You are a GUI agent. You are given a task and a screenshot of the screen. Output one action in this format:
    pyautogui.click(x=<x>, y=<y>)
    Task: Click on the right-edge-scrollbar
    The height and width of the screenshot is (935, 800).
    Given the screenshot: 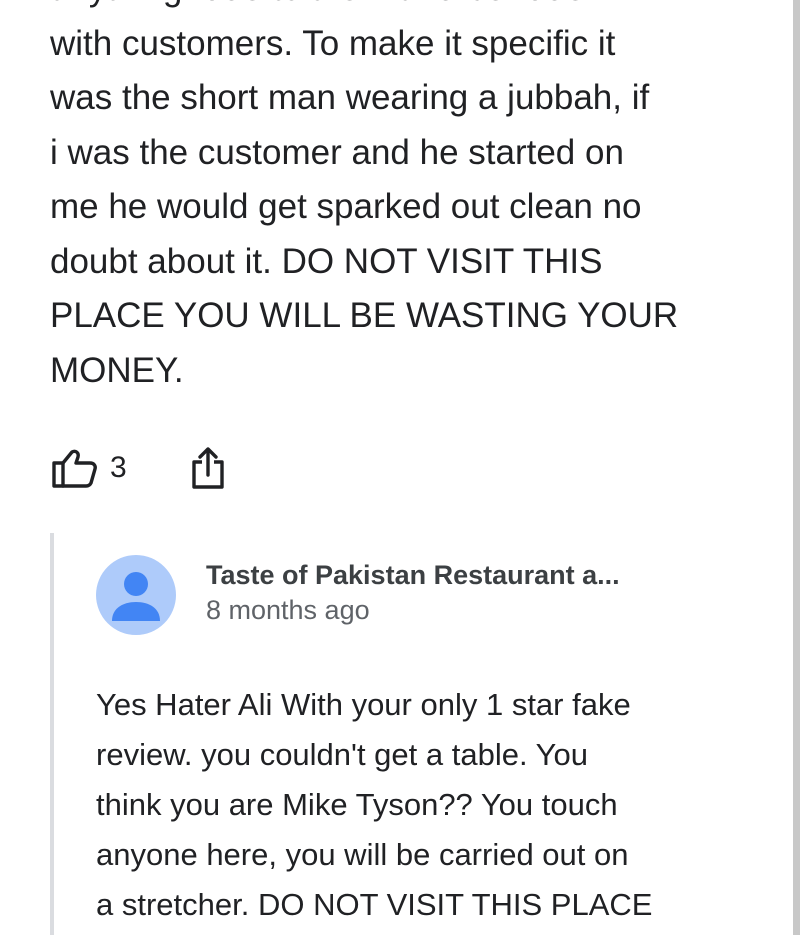 What is the action you would take?
    pyautogui.click(x=796, y=467)
    